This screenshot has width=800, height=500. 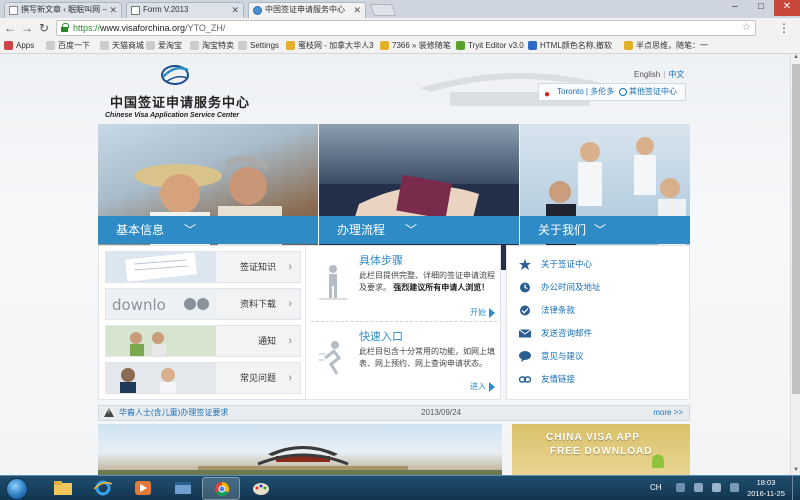 I want to click on close-window-button: ✕, so click(x=787, y=8).